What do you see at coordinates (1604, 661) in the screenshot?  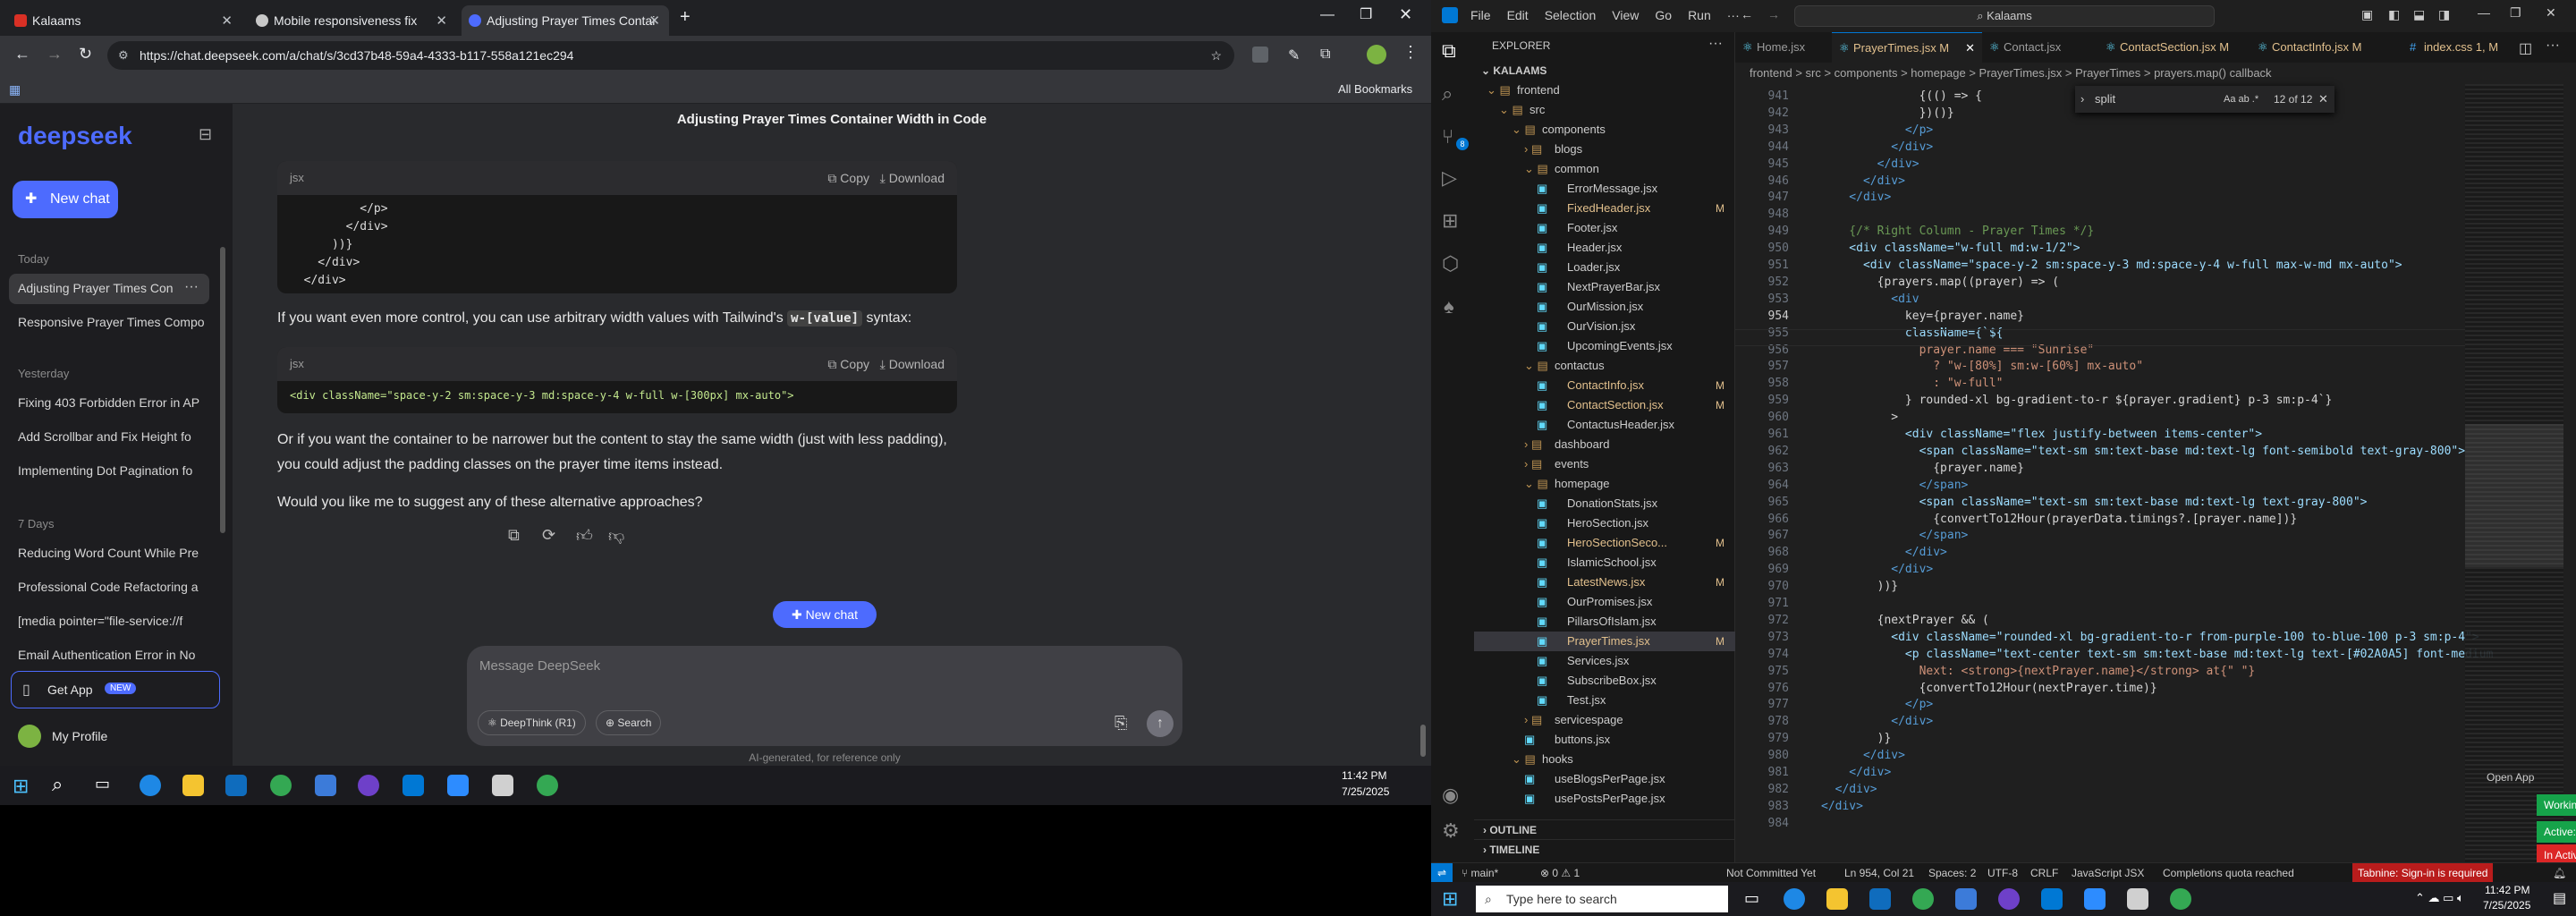 I see `file-item: ▣ Services.jsx` at bounding box center [1604, 661].